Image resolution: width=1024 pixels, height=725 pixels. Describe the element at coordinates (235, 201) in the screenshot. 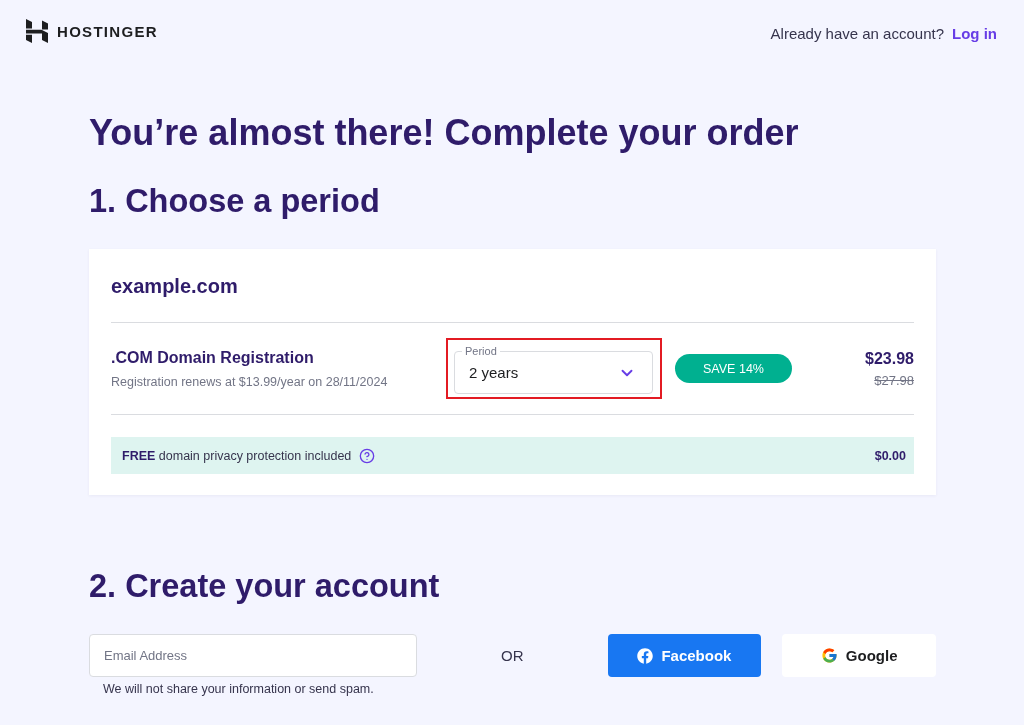

I see `section-heading: 1. Choose a period` at that location.